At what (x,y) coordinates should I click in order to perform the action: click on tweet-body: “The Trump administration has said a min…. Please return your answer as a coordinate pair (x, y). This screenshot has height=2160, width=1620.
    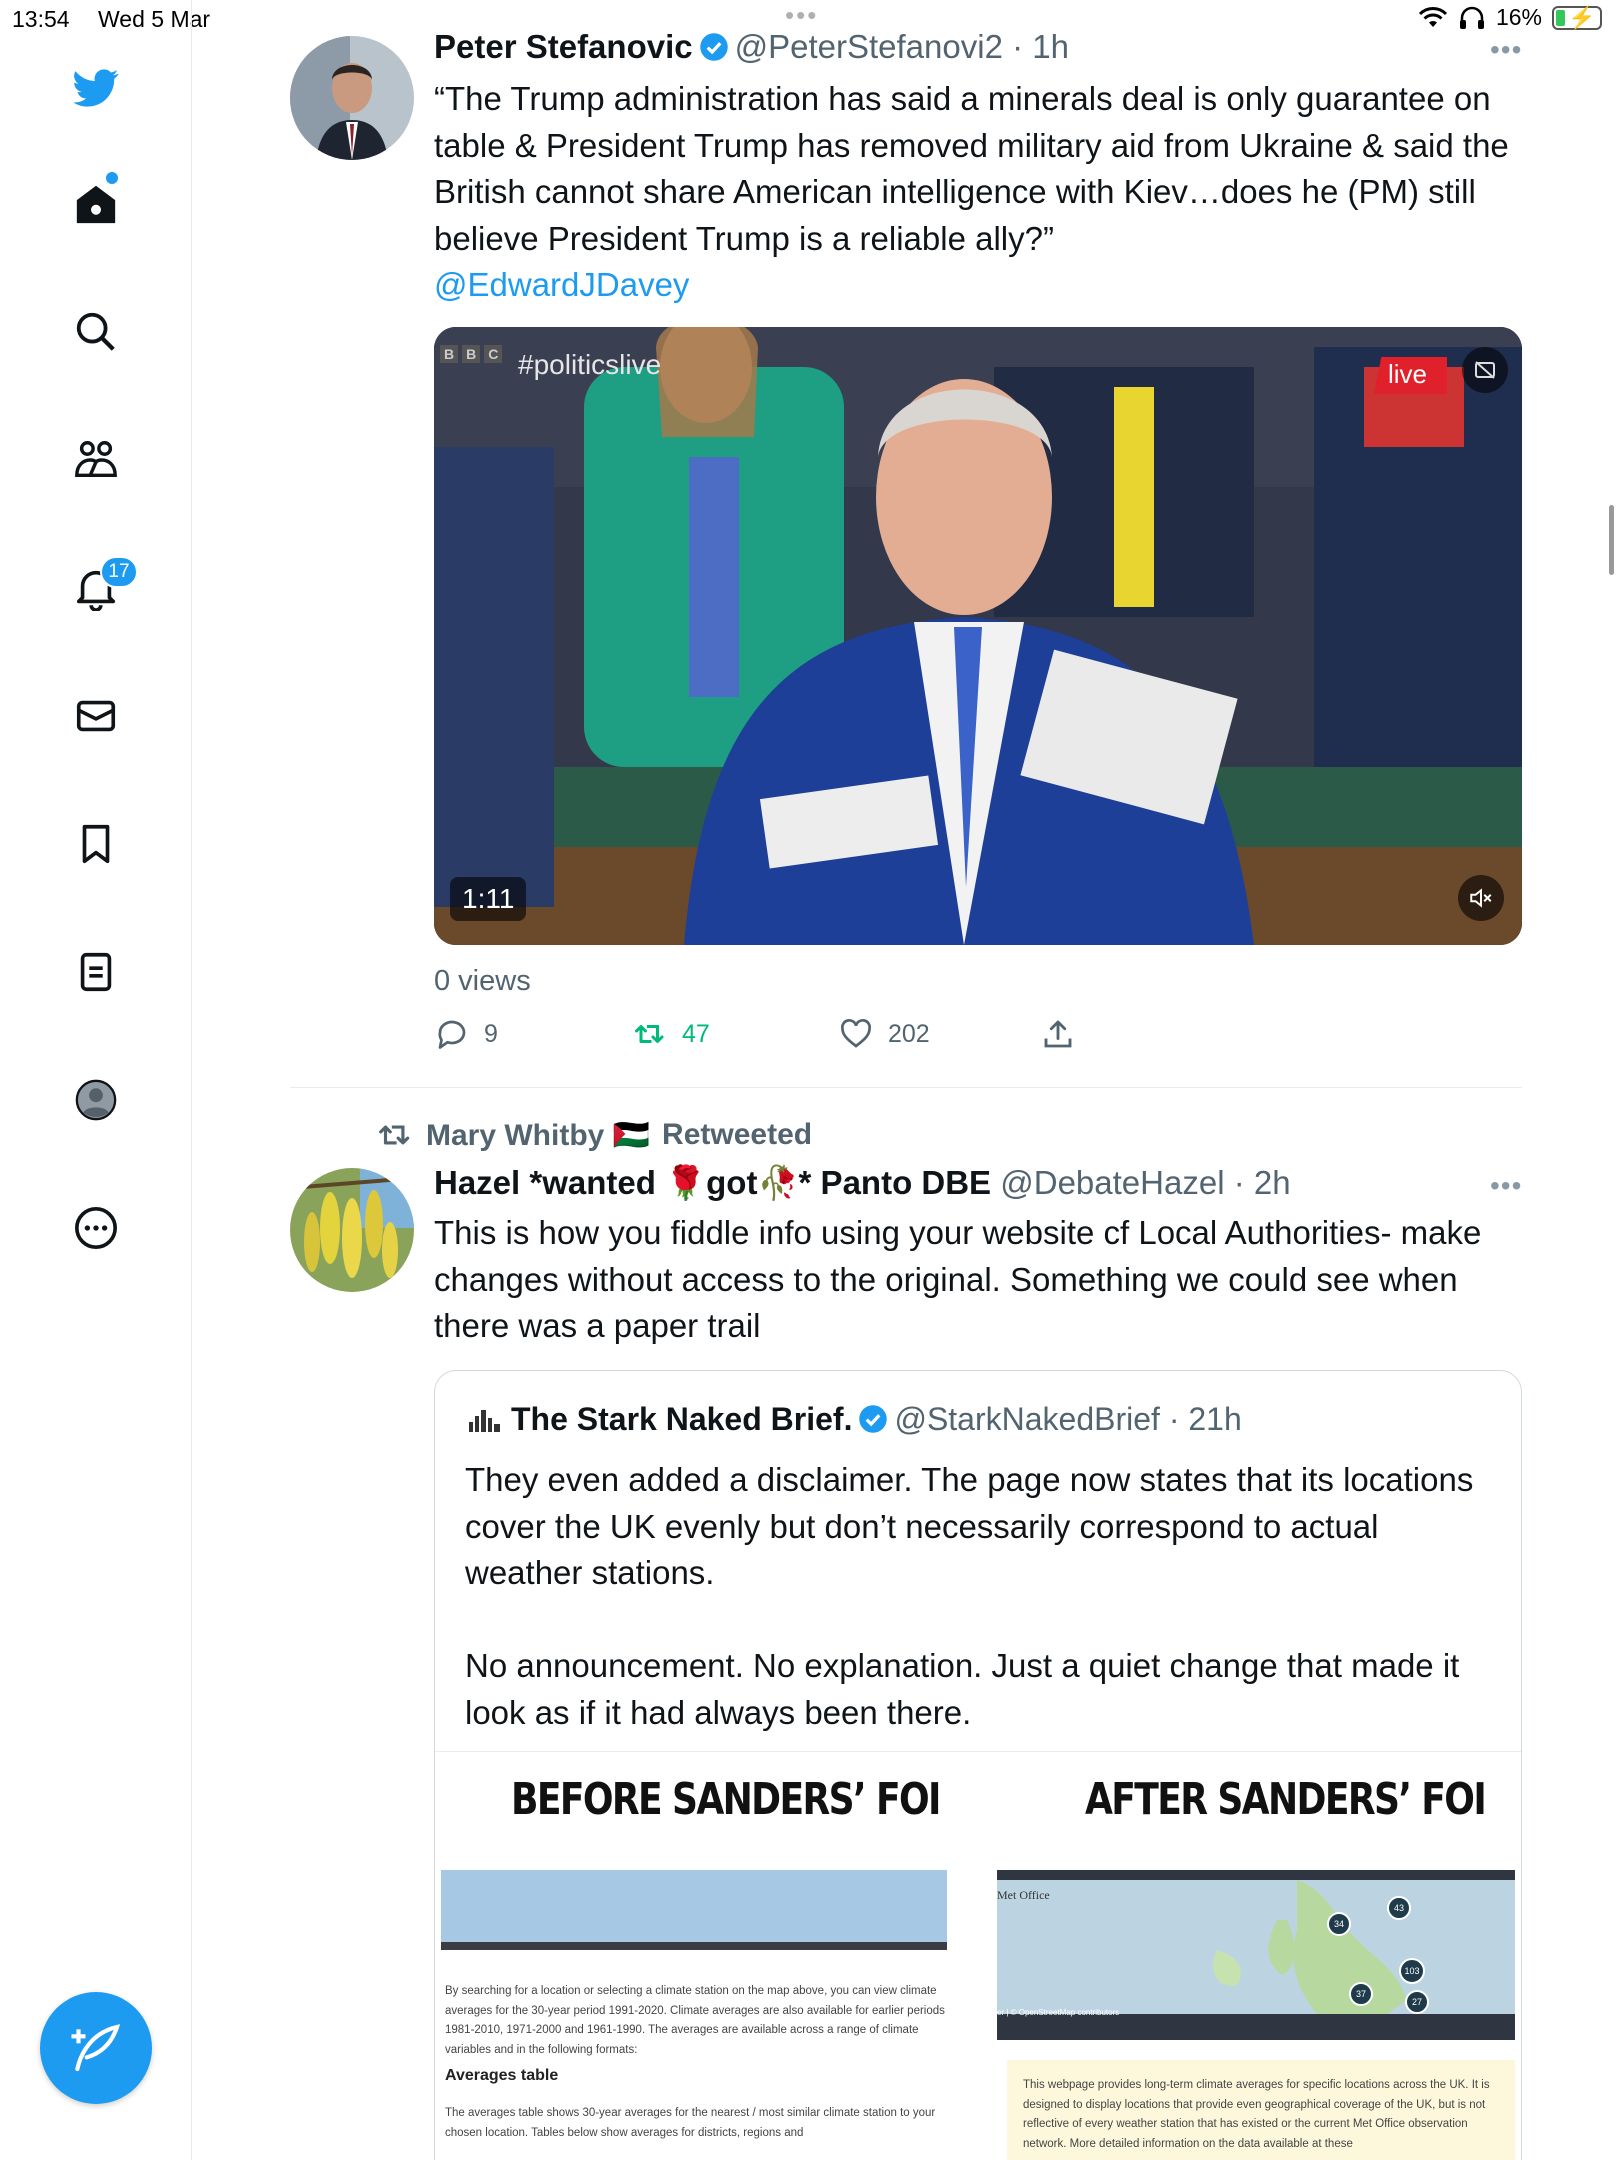
    Looking at the image, I should click on (971, 168).